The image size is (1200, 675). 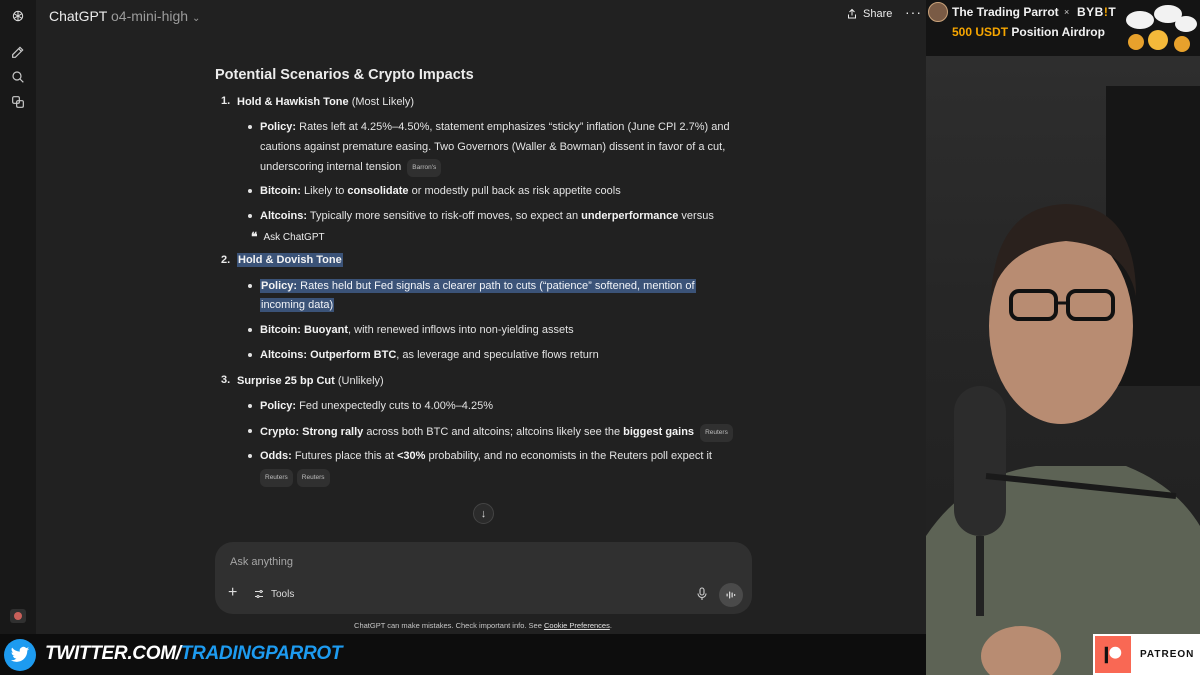 What do you see at coordinates (326, 102) in the screenshot?
I see `scenario-title: Hold & Hawkish Tone (Most Likely)` at bounding box center [326, 102].